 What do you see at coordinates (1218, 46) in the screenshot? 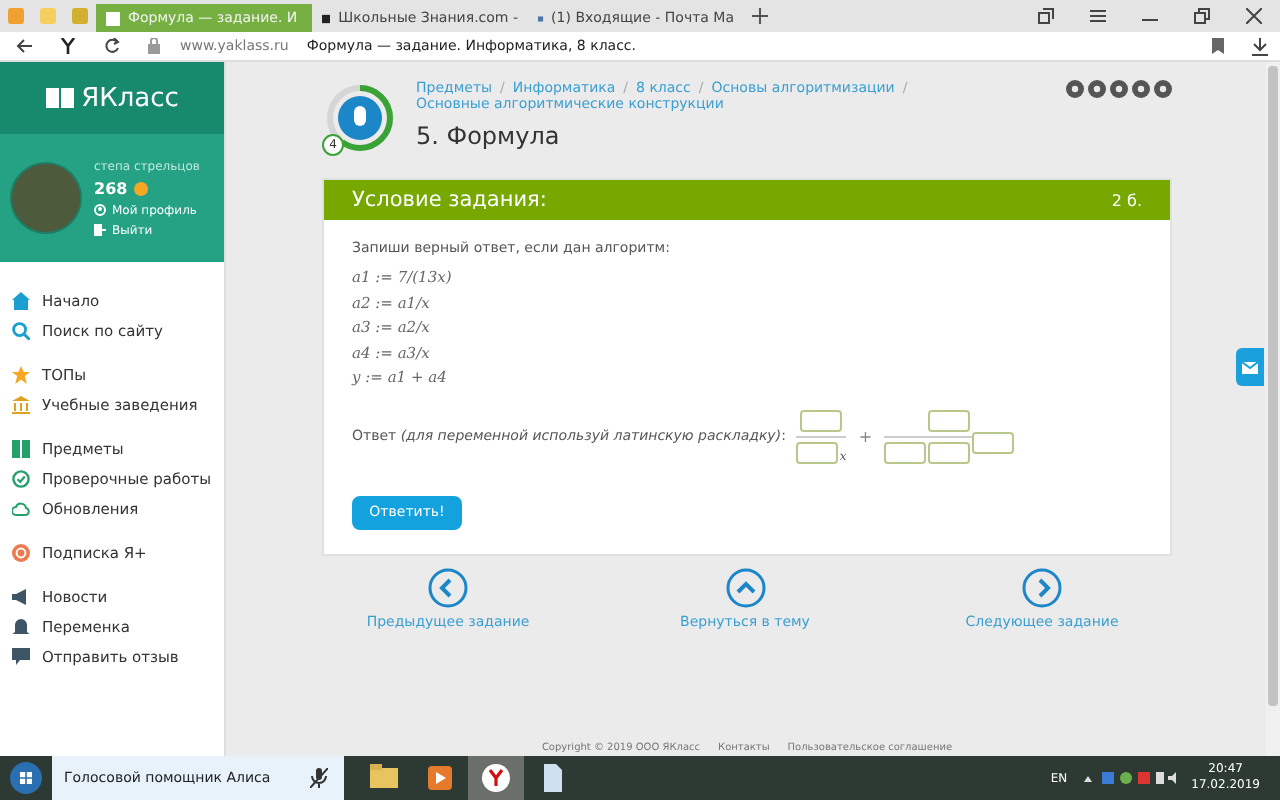
I see `bookmark-icon` at bounding box center [1218, 46].